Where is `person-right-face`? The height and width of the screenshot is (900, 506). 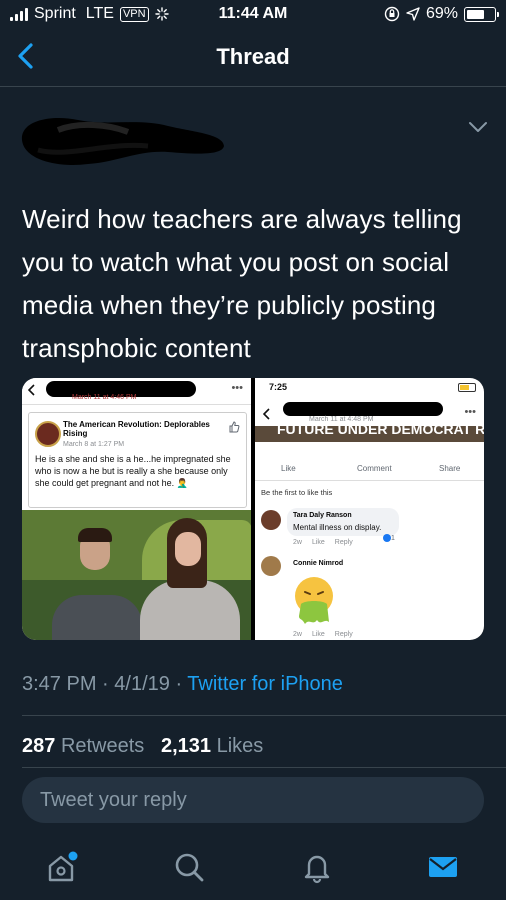 person-right-face is located at coordinates (188, 549).